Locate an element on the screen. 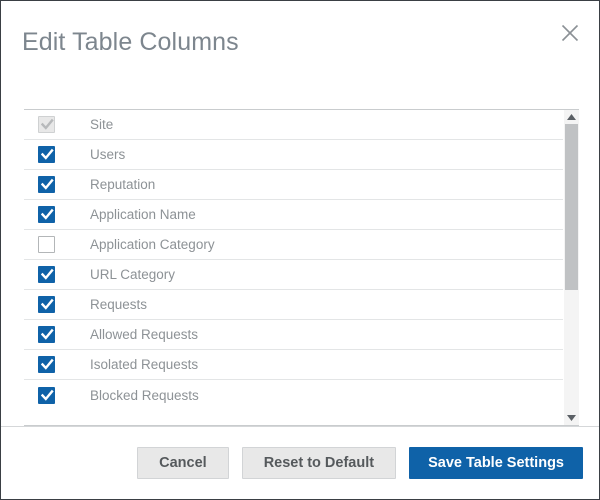  list-item-label: Application Category is located at coordinates (152, 244).